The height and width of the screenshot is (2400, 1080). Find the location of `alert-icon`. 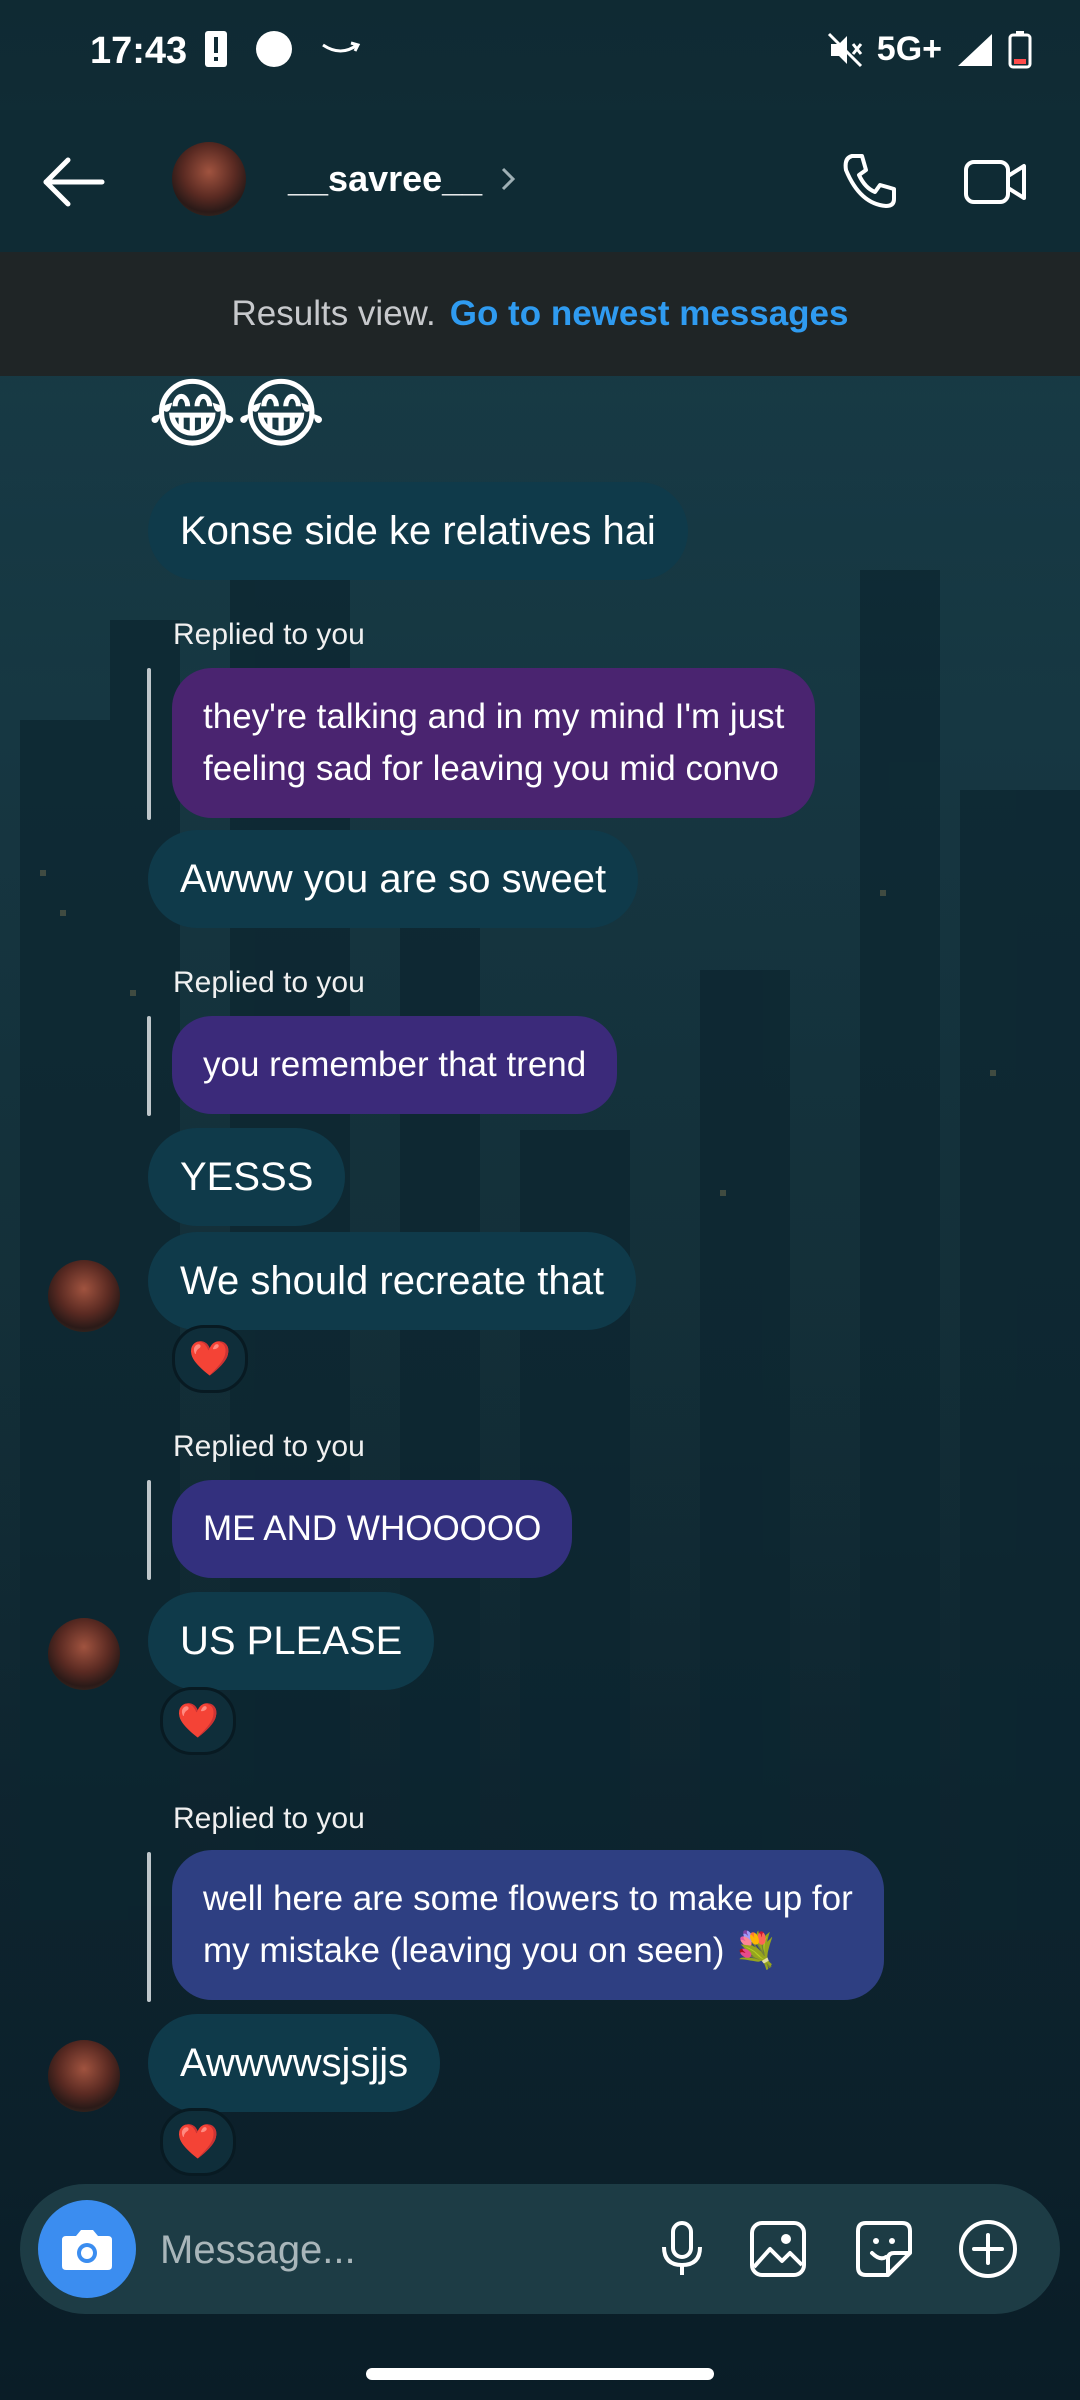

alert-icon is located at coordinates (216, 49).